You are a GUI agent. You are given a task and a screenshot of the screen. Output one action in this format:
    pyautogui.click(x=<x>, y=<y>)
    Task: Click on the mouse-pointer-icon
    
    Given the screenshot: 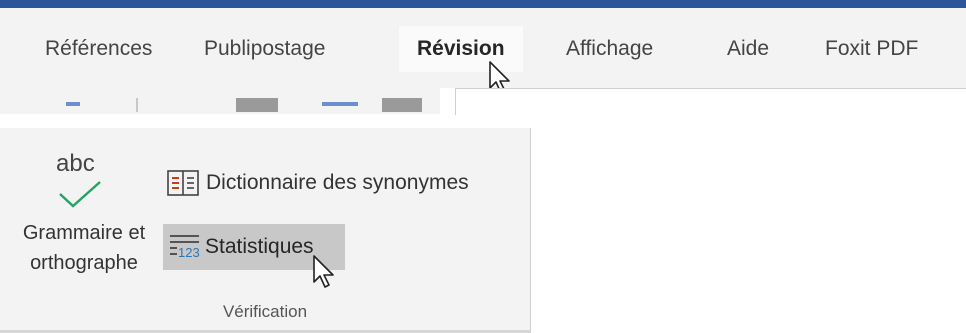 What is the action you would take?
    pyautogui.click(x=323, y=271)
    